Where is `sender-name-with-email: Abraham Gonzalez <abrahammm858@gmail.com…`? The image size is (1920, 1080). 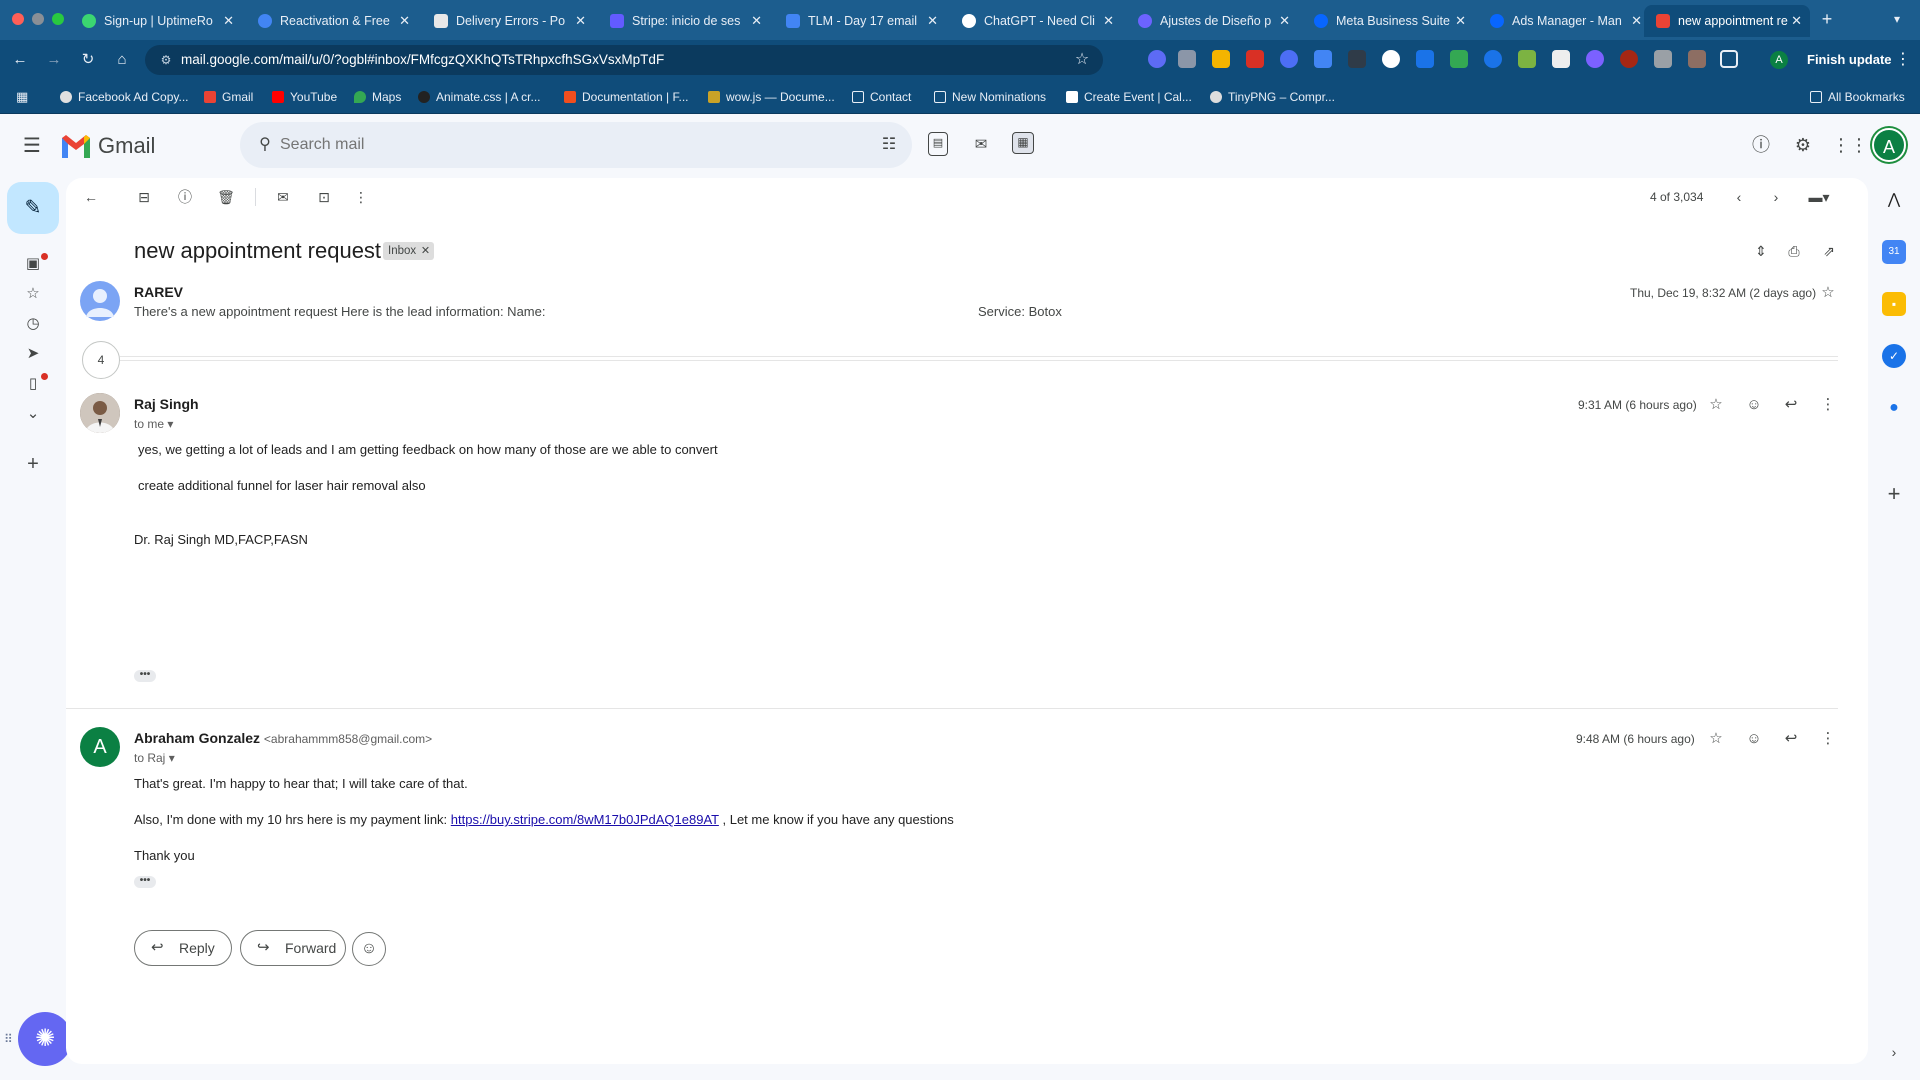
sender-name-with-email: Abraham Gonzalez <abrahammm858@gmail.com… is located at coordinates (283, 738).